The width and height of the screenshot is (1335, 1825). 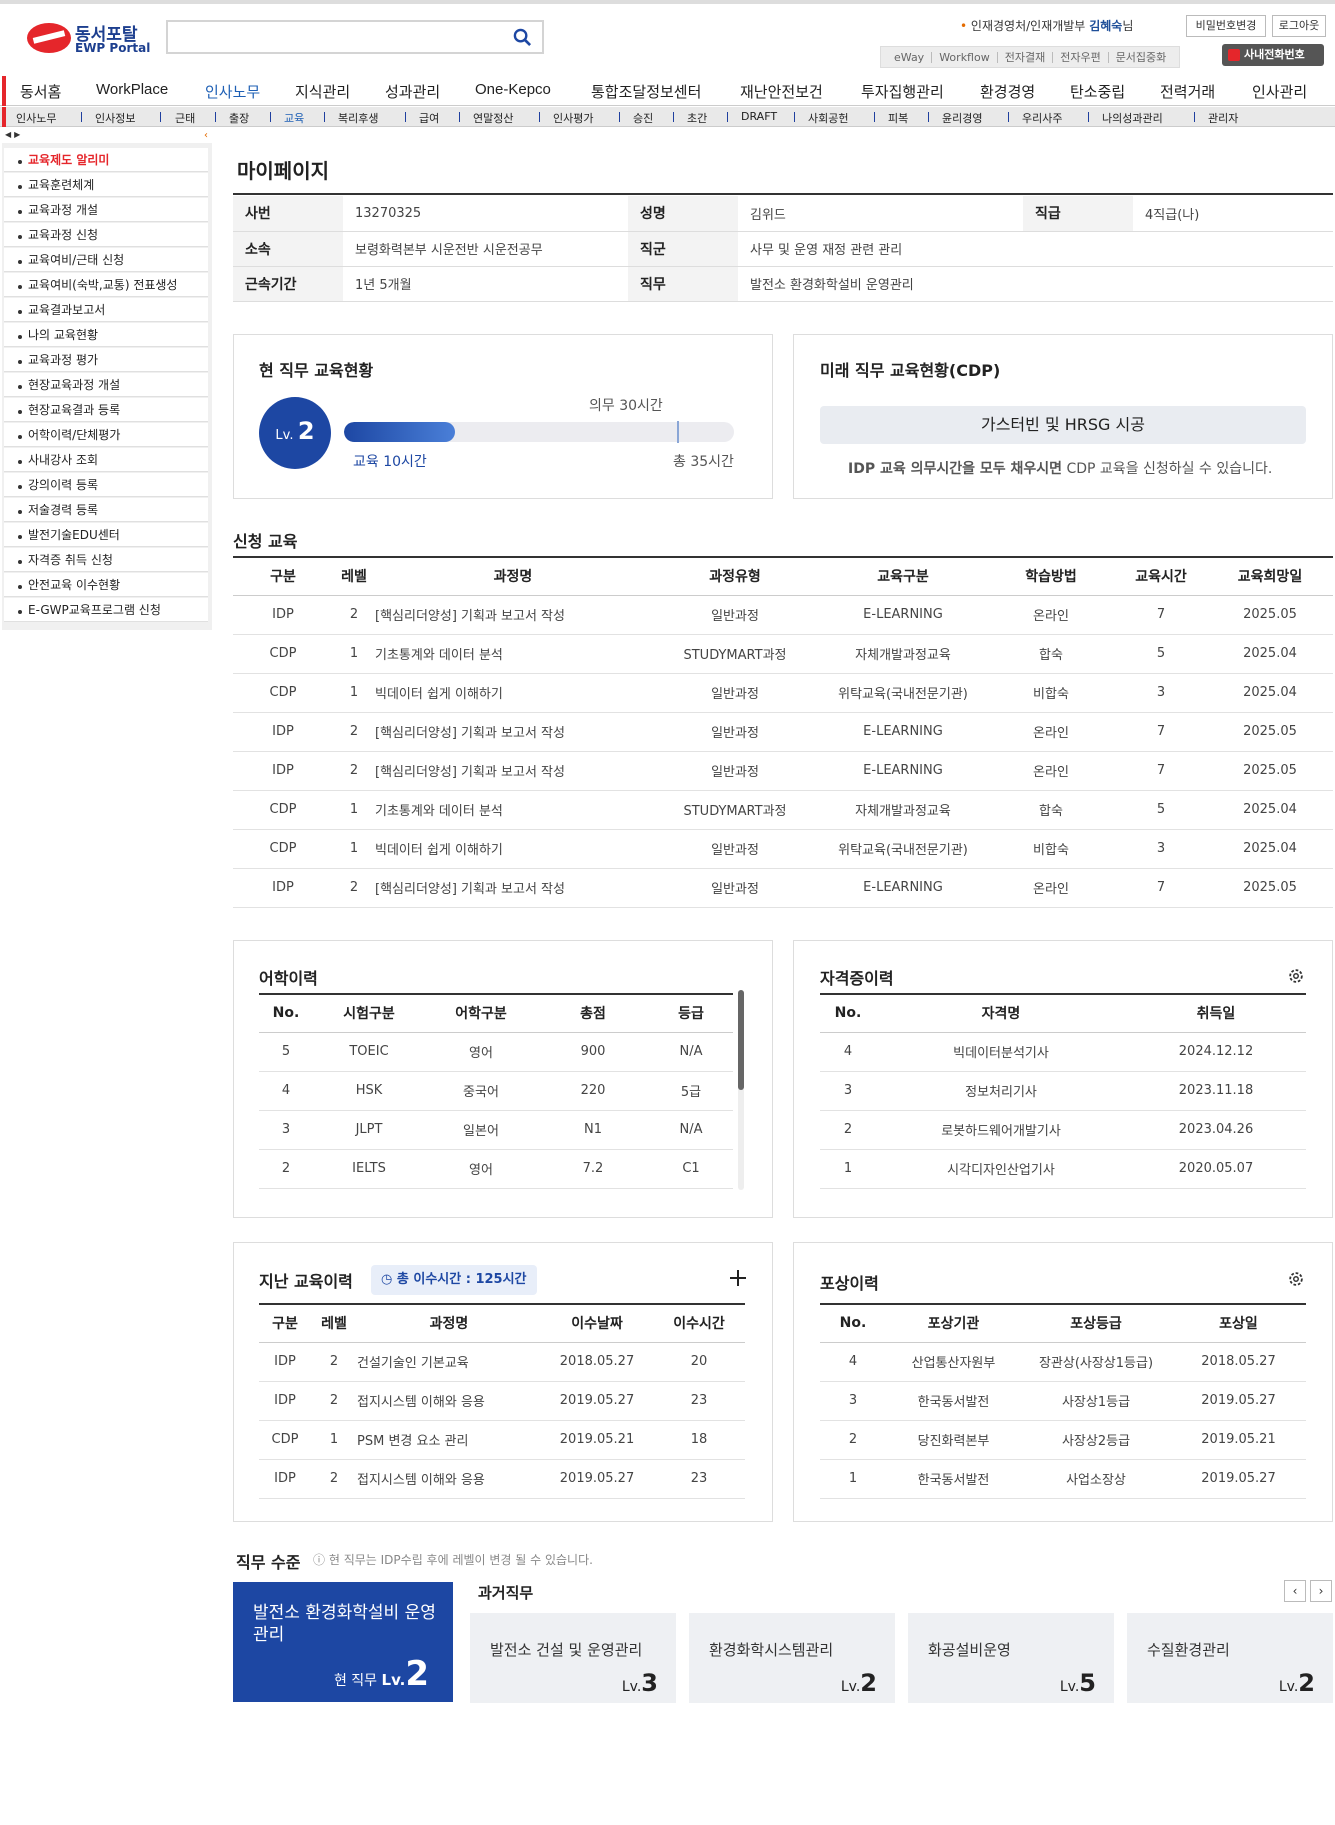 What do you see at coordinates (1321, 1591) in the screenshot?
I see `next-button: ›` at bounding box center [1321, 1591].